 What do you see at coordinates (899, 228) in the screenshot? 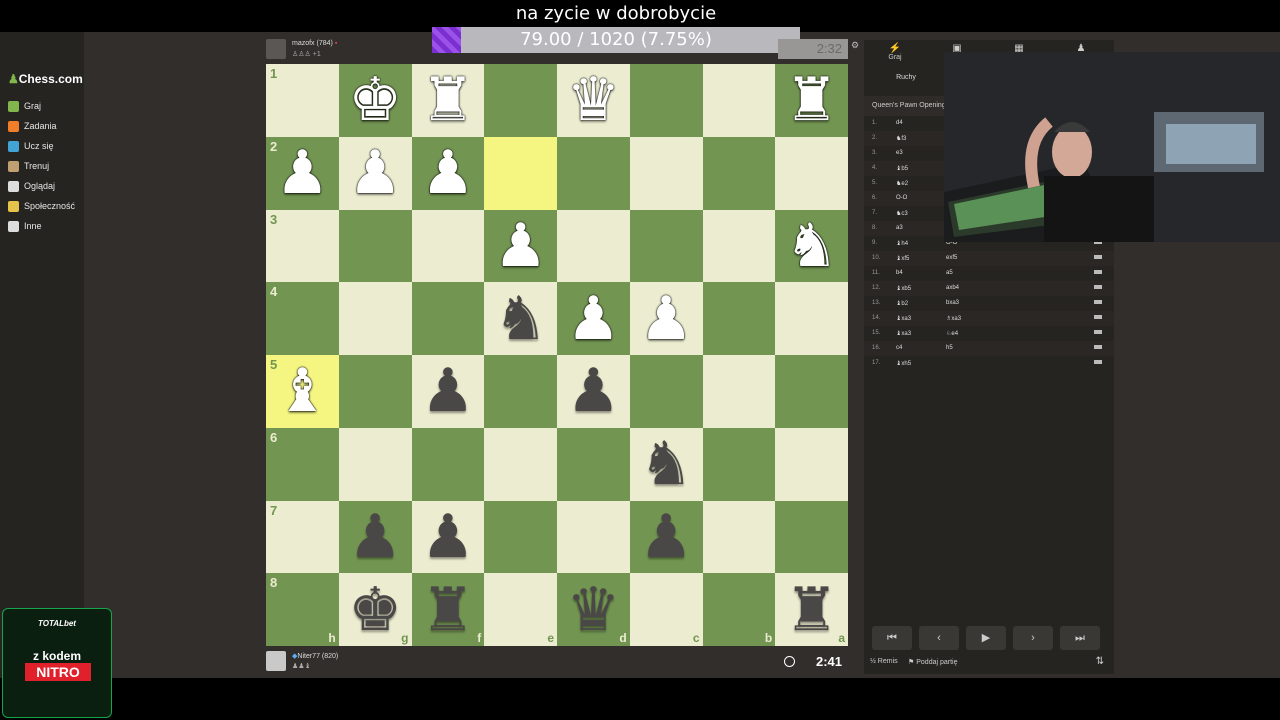
I see `white-move: a3` at bounding box center [899, 228].